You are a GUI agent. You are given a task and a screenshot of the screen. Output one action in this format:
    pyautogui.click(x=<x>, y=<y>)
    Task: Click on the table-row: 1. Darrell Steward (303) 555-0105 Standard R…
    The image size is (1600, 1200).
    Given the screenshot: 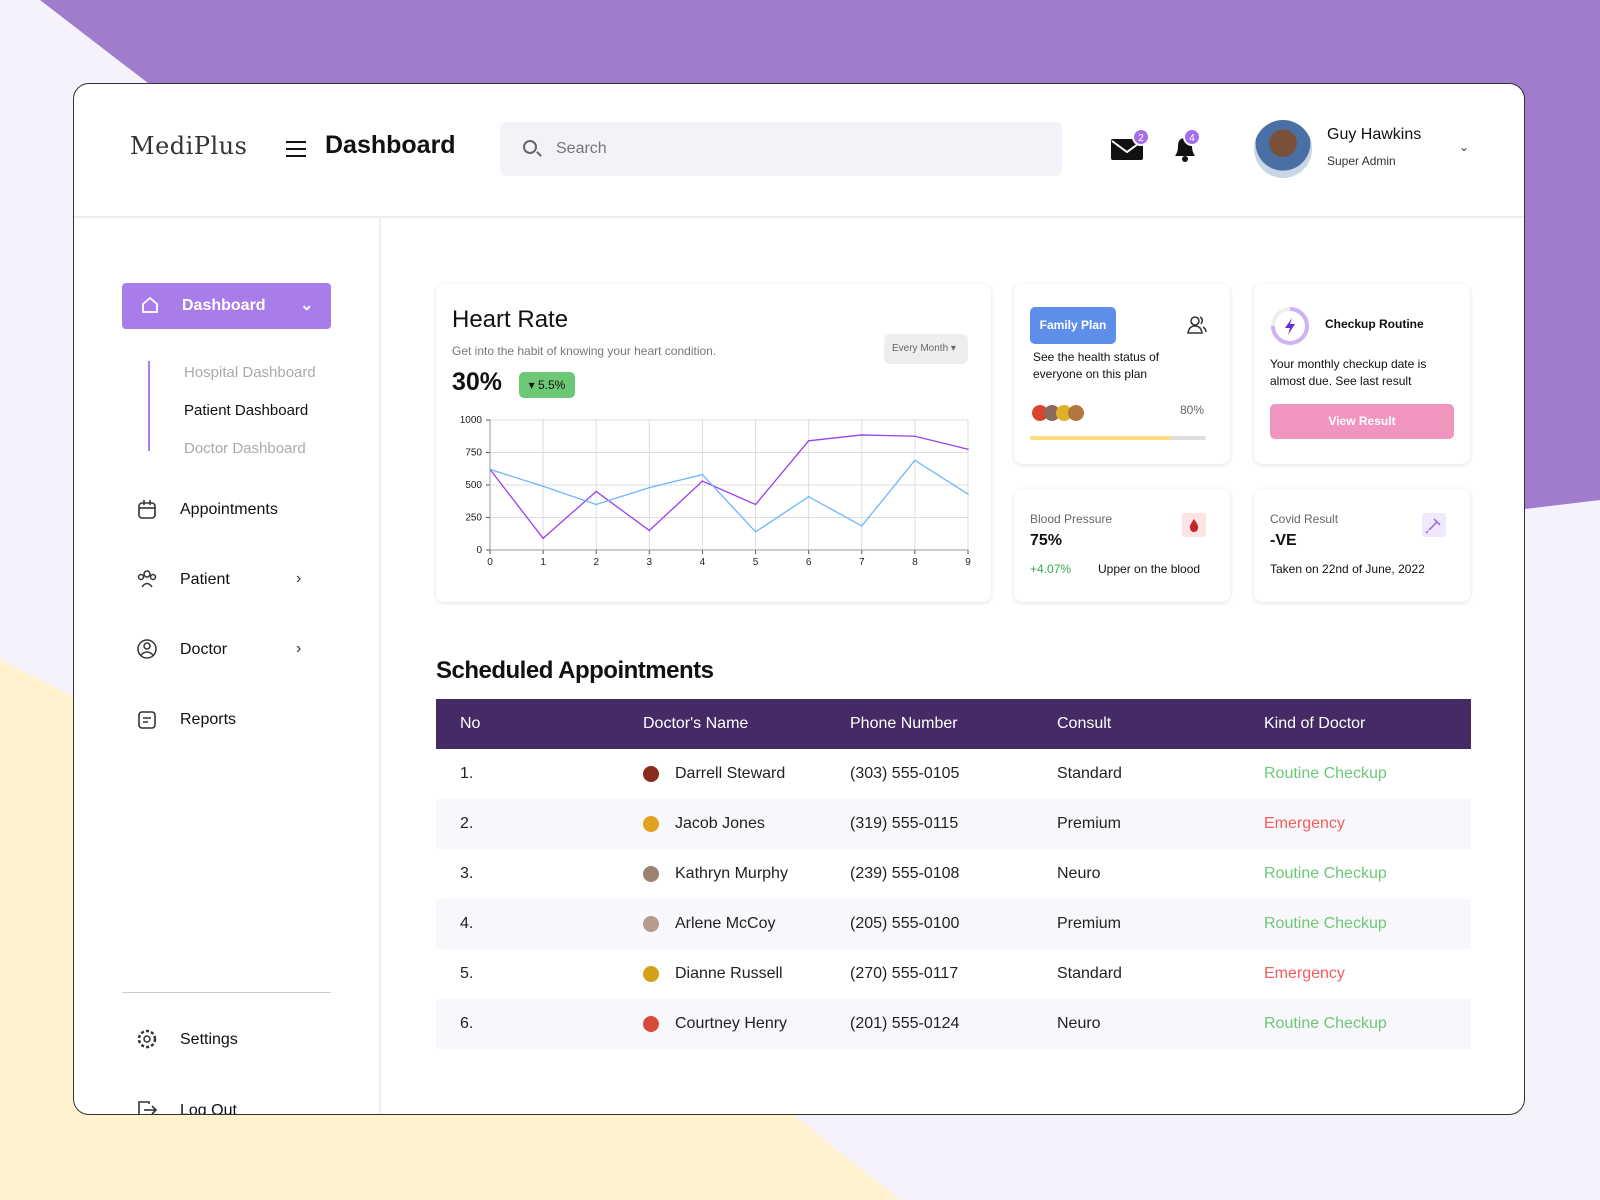 What is the action you would take?
    pyautogui.click(x=953, y=774)
    